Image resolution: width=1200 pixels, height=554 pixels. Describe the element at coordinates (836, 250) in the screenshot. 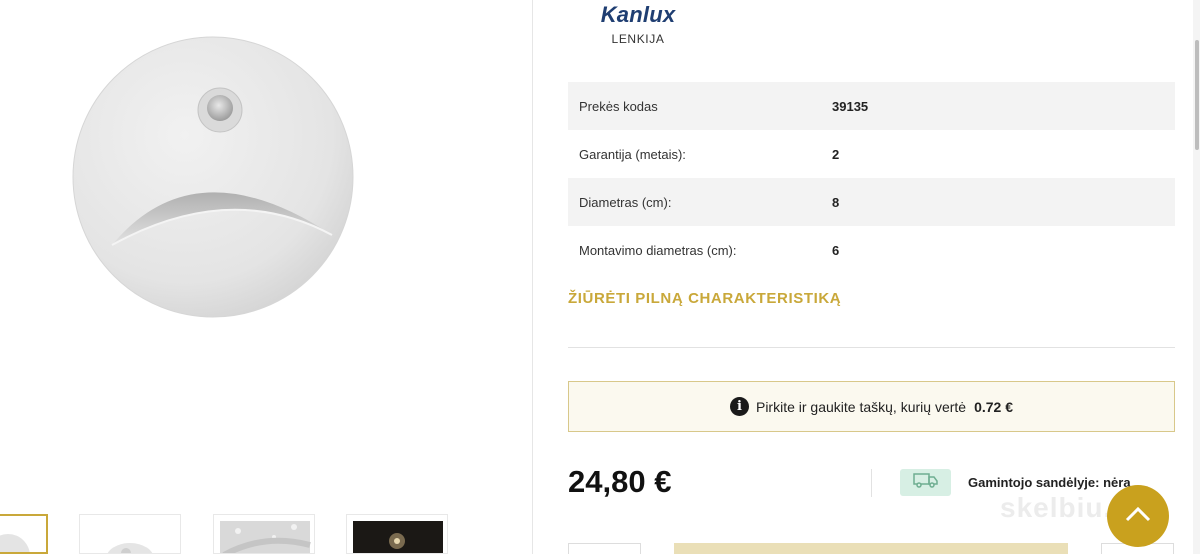

I see `spec-value: 6` at that location.